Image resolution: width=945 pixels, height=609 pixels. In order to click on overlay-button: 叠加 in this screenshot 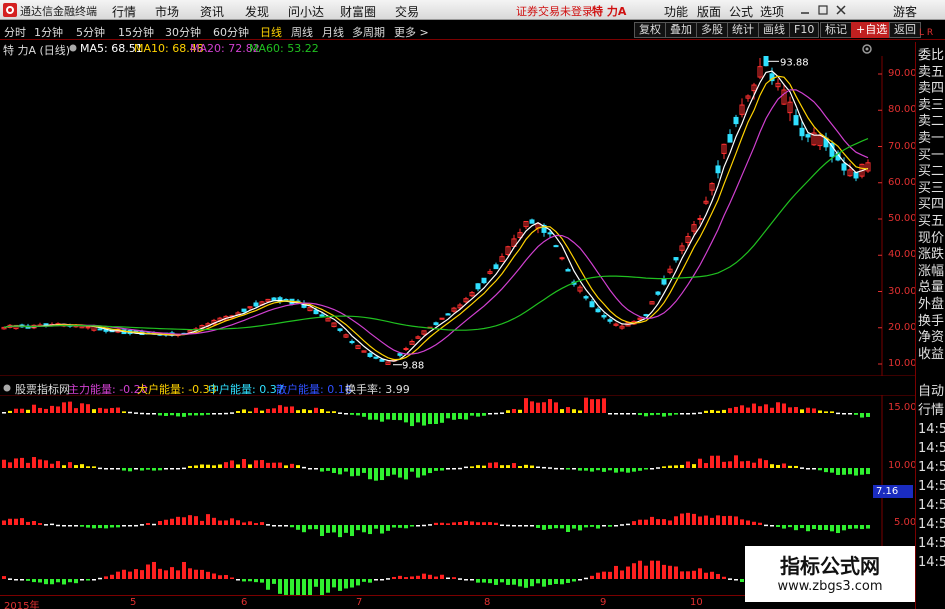, I will do `click(681, 30)`.